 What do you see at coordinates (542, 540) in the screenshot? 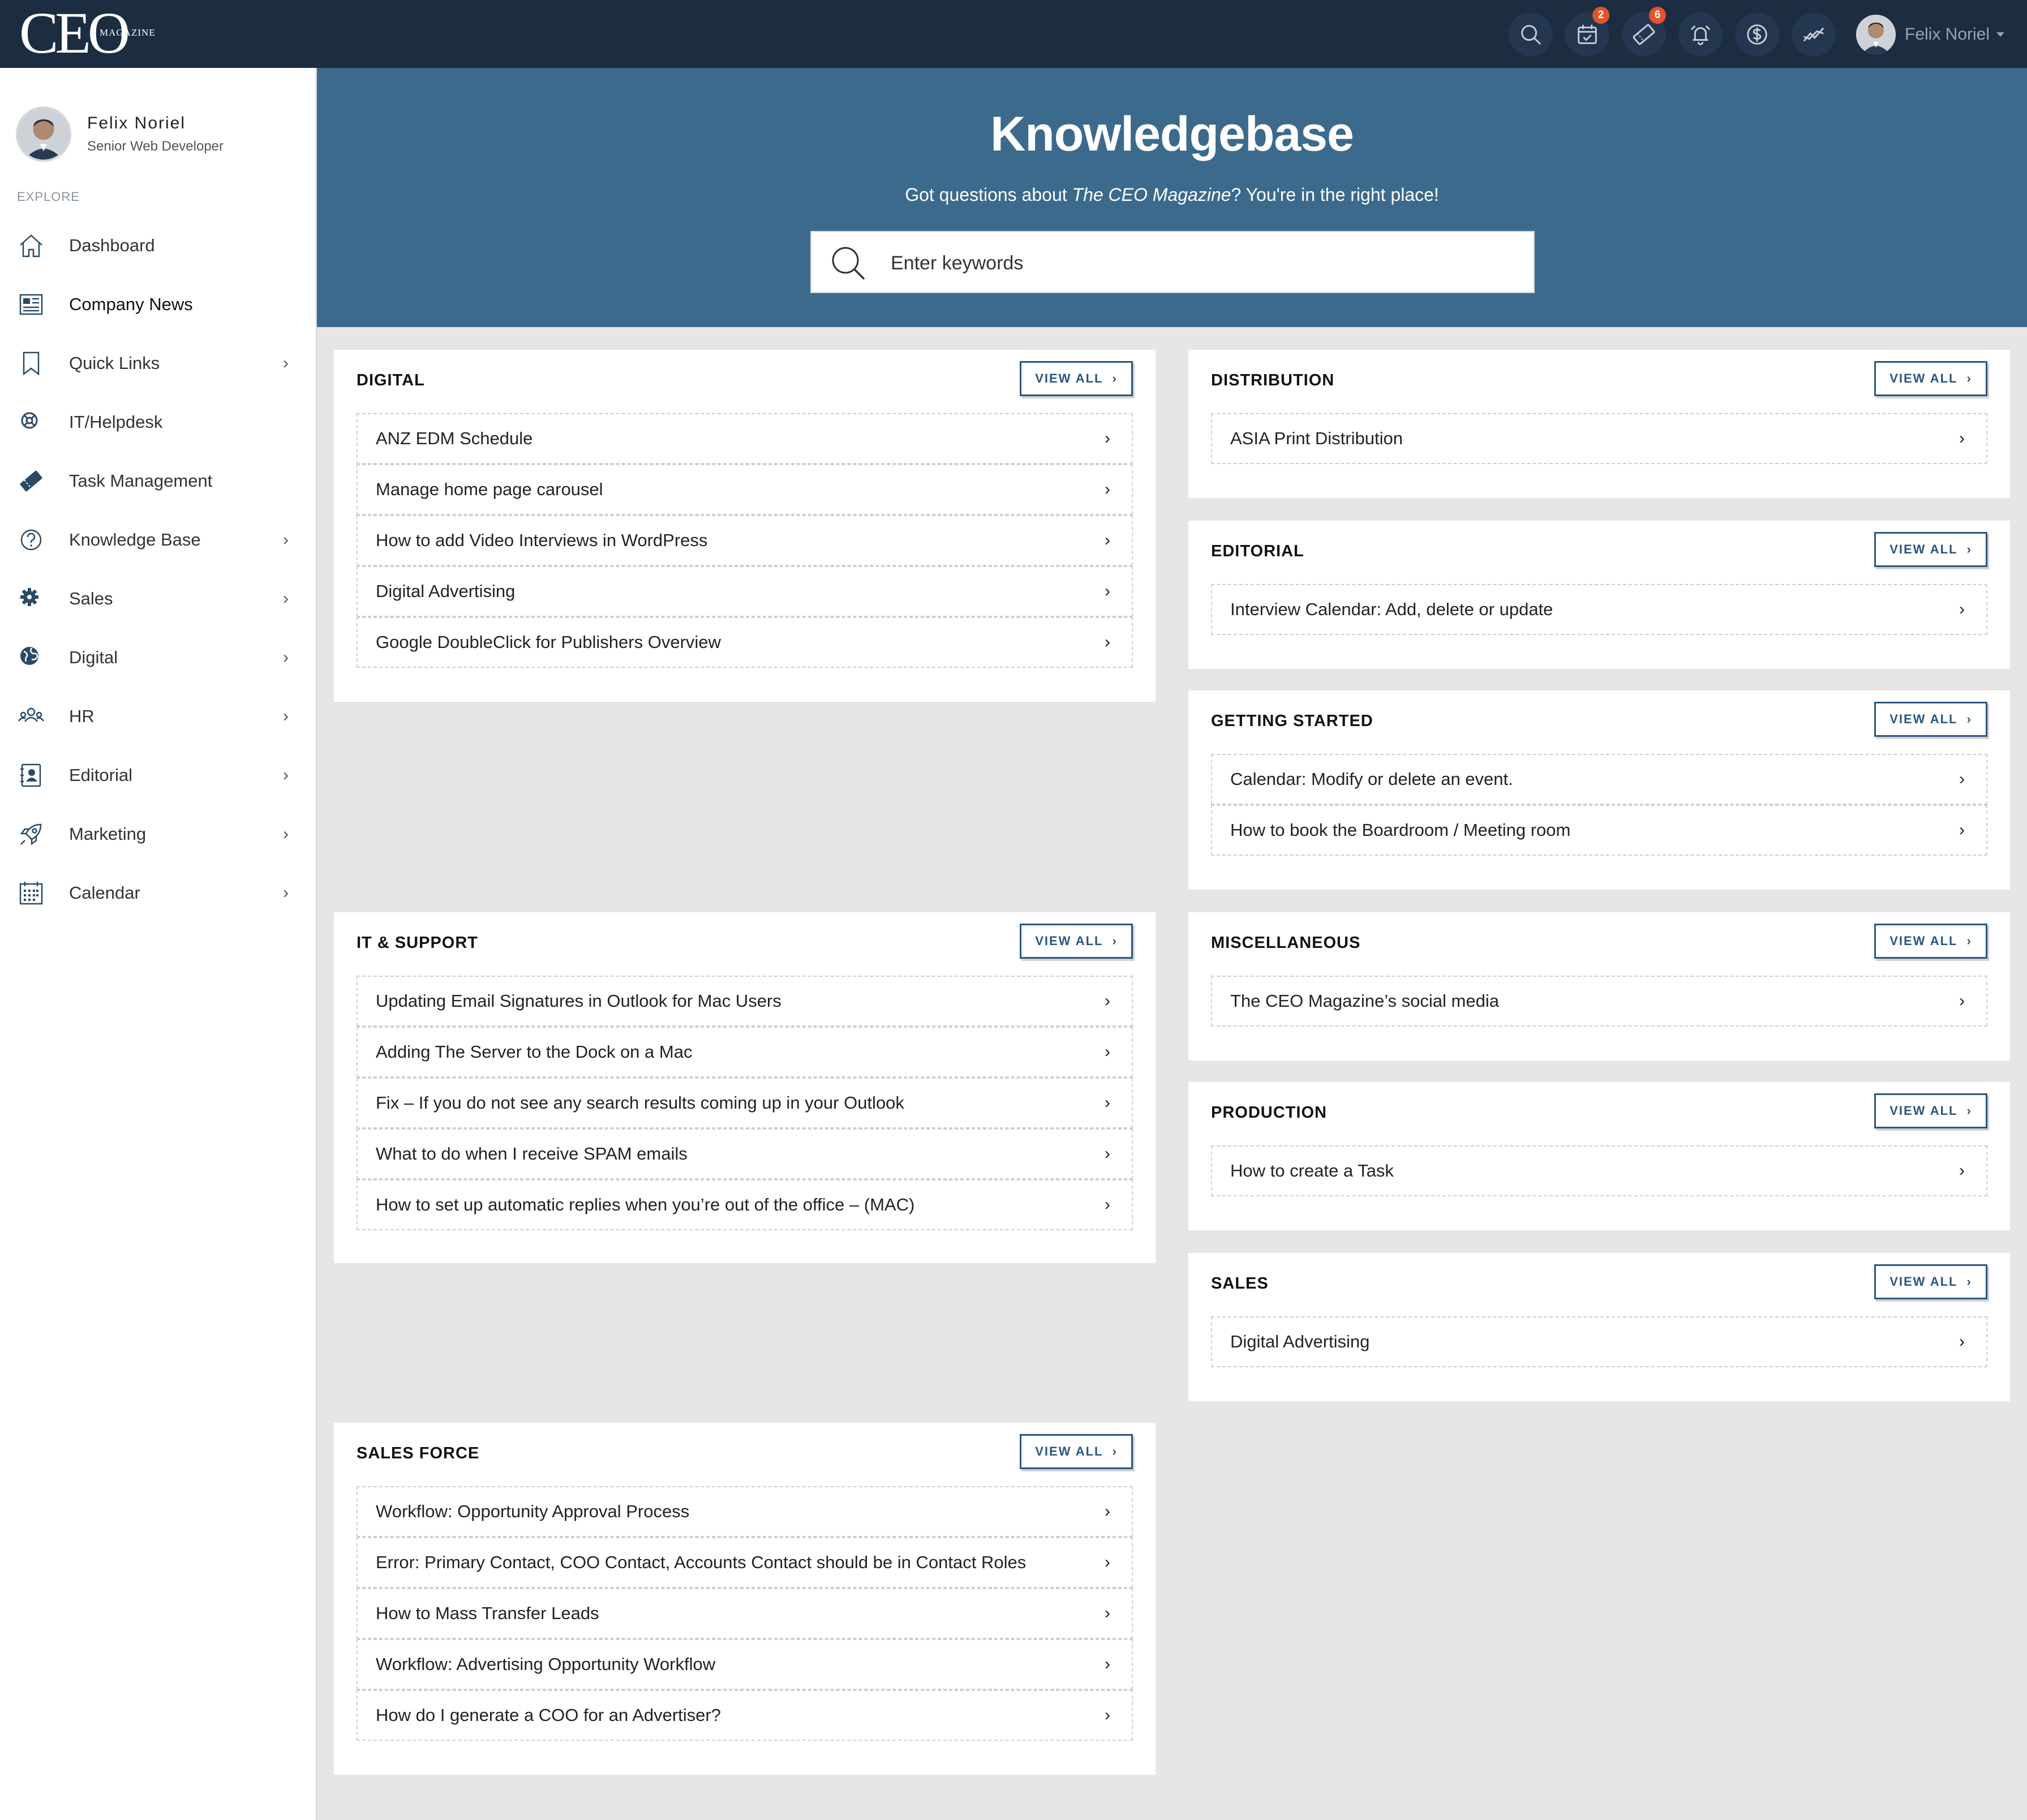
I see `article-title: How to add Video Interviews in WordPress` at bounding box center [542, 540].